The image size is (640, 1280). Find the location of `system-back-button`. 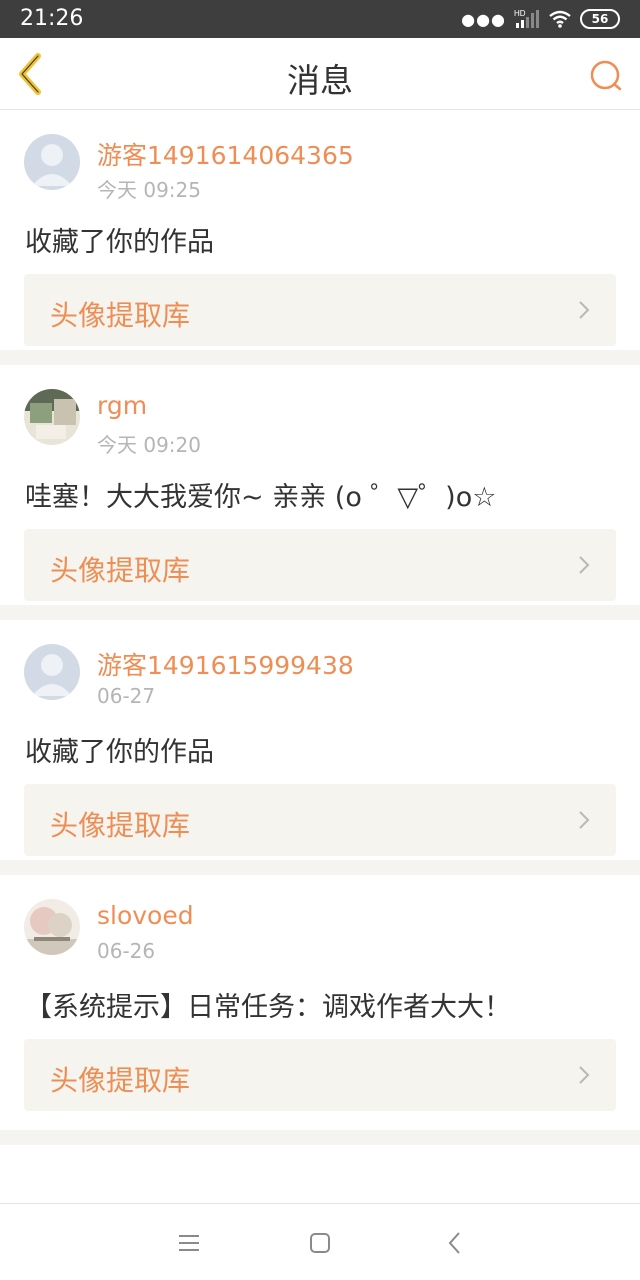

system-back-button is located at coordinates (455, 1243).